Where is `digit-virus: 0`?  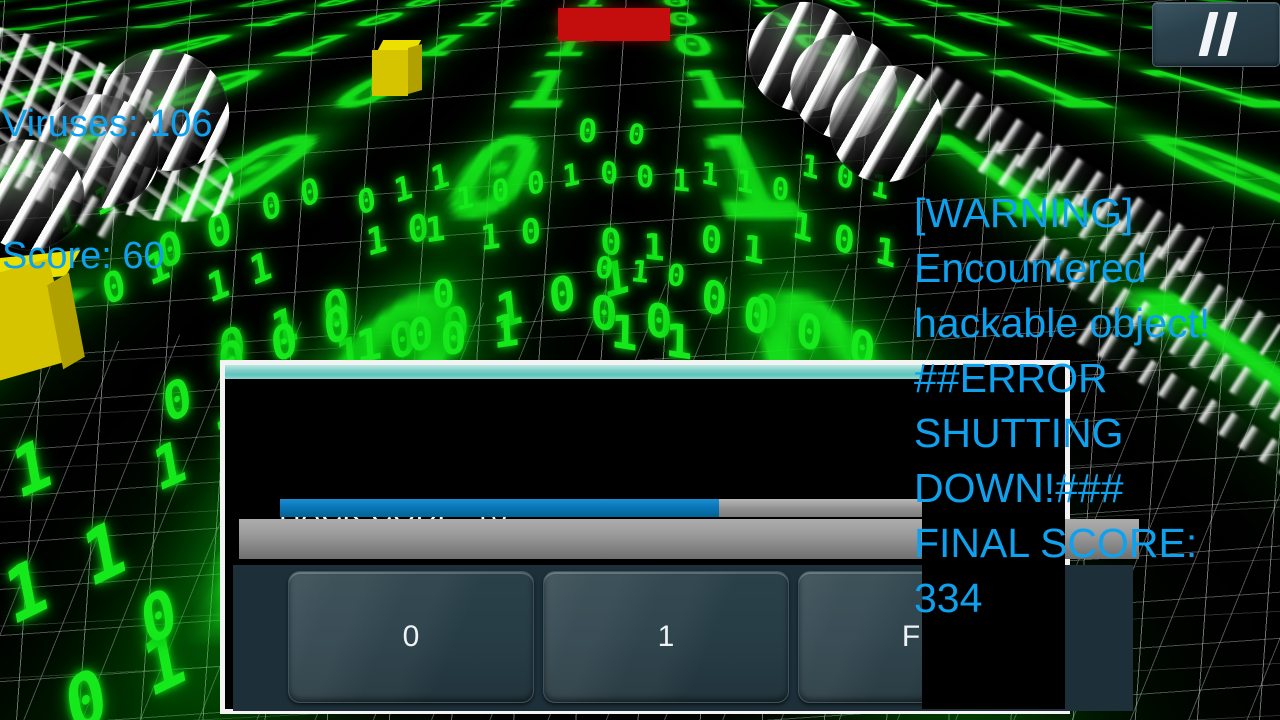
digit-virus: 0 is located at coordinates (587, 131).